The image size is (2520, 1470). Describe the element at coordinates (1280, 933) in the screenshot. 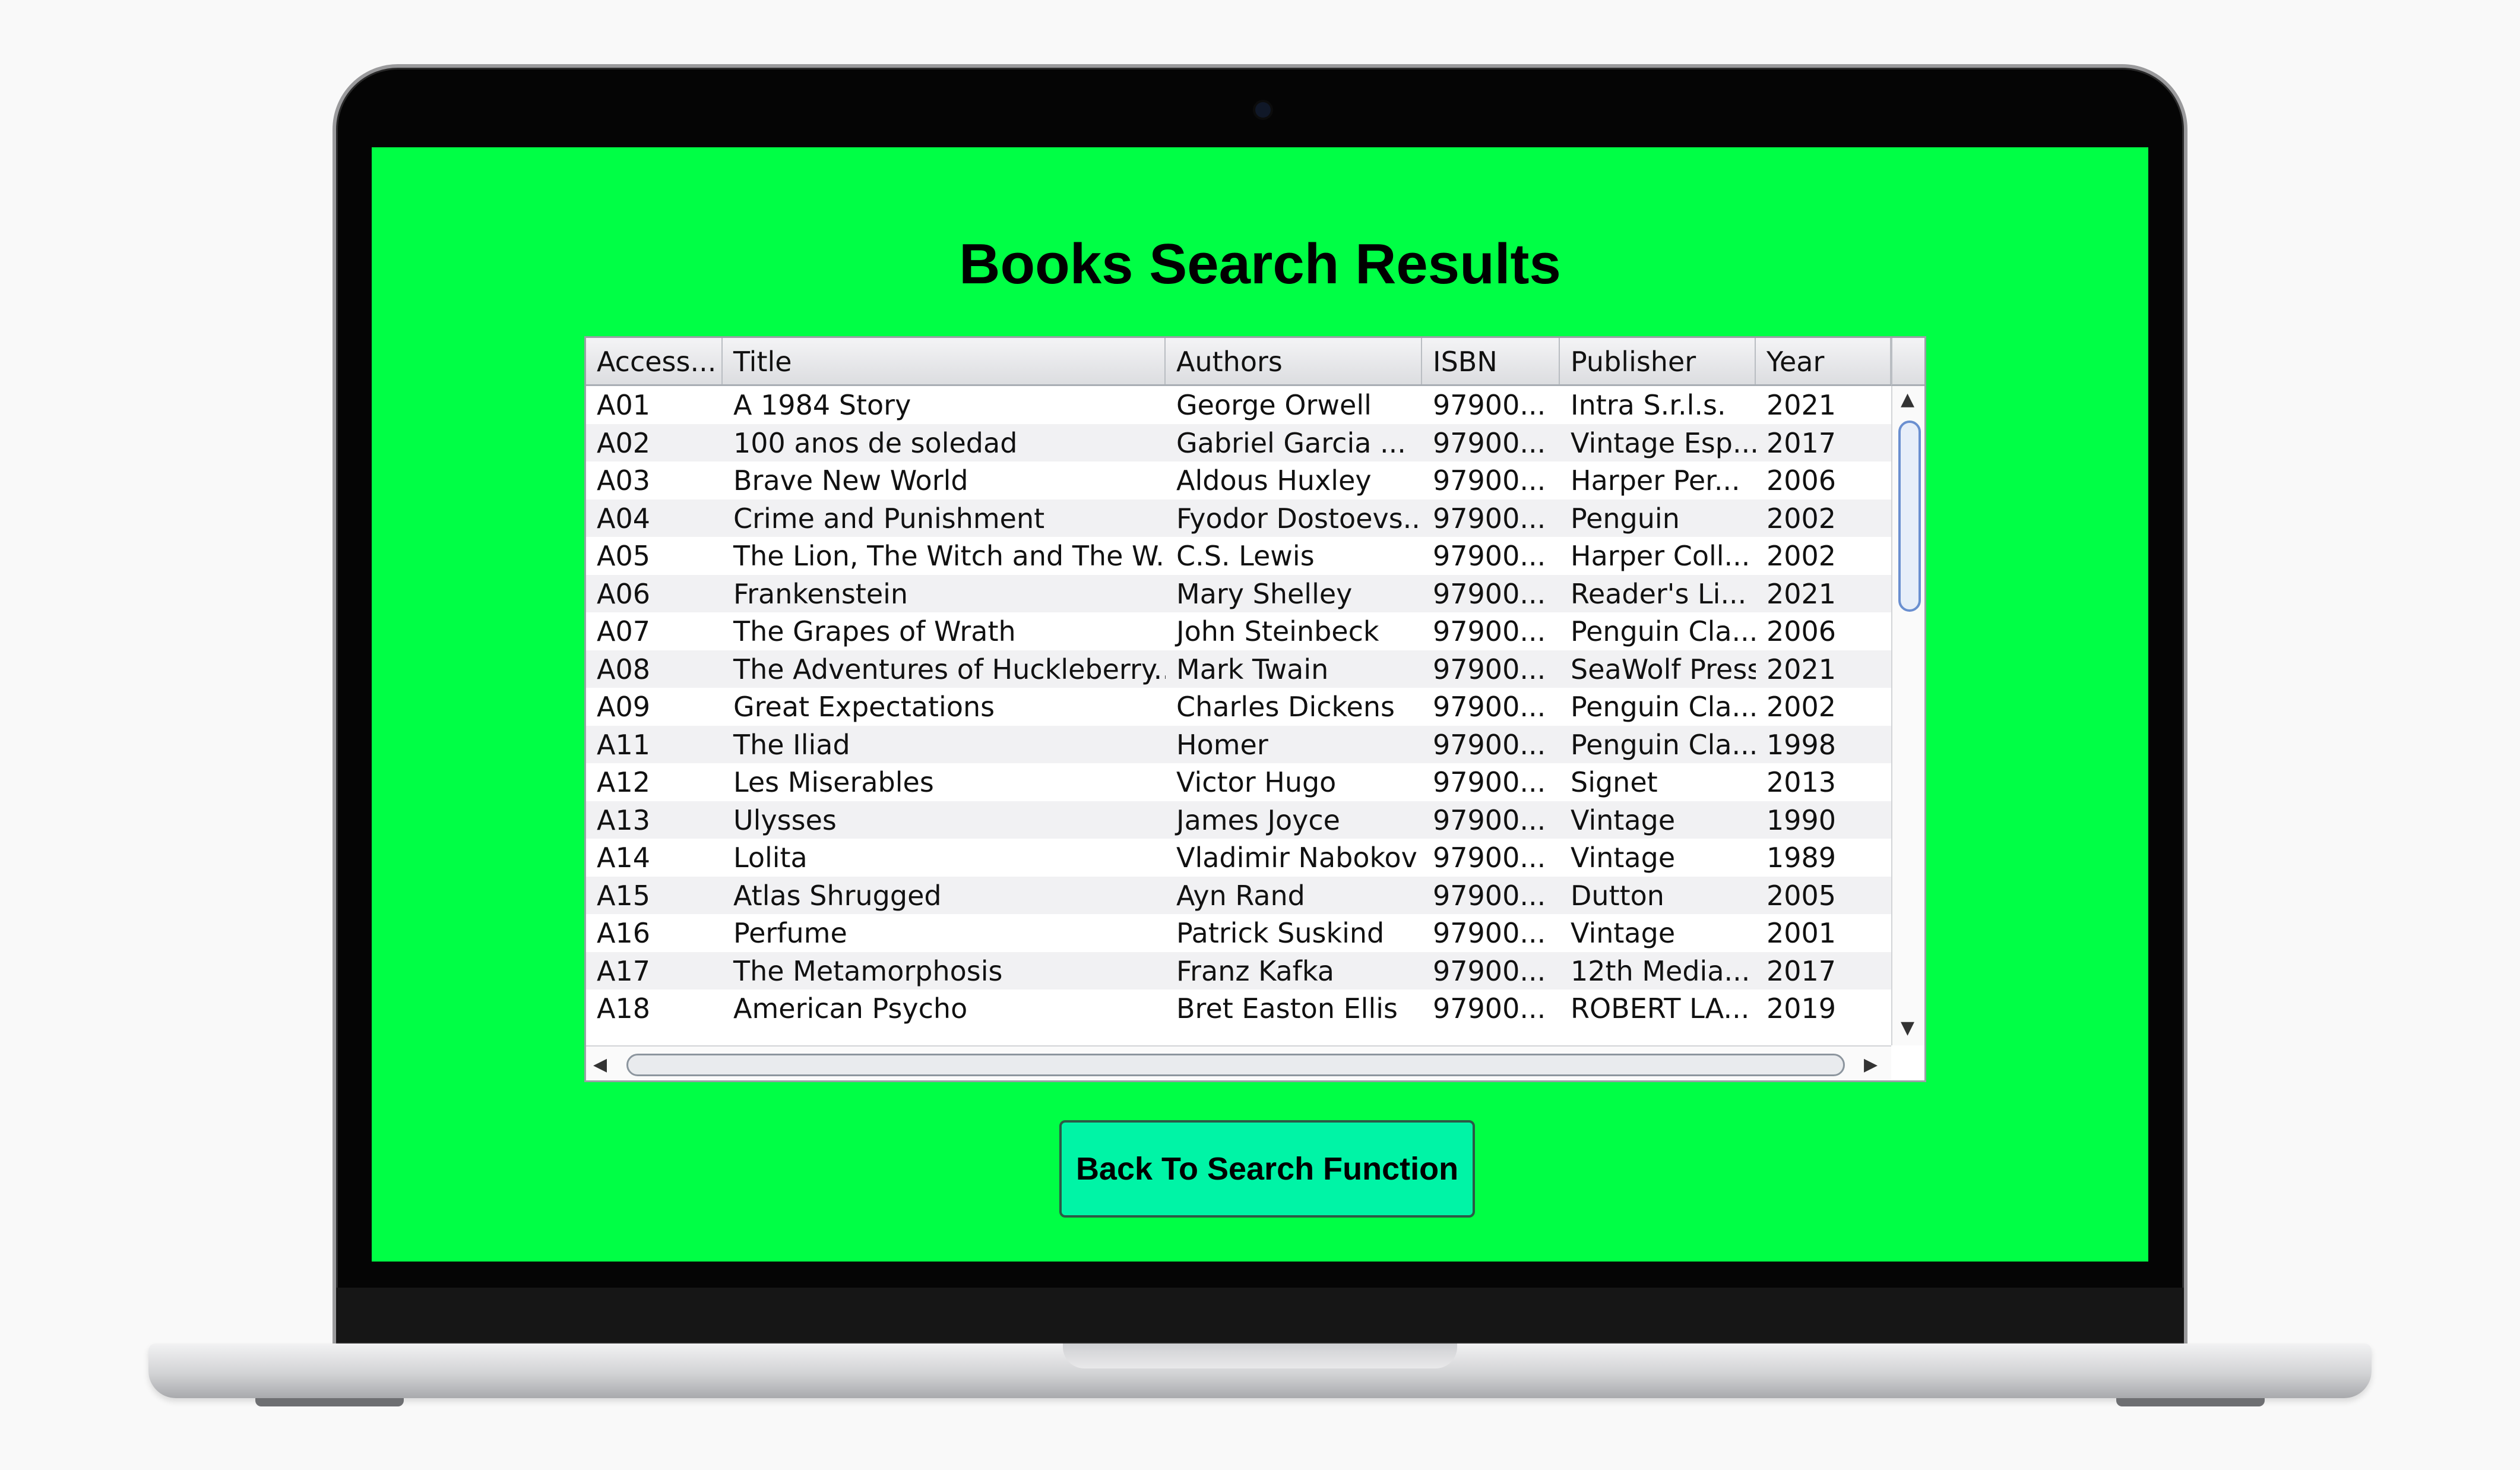

I see `column-authors-cell: Patrick Suskind` at that location.